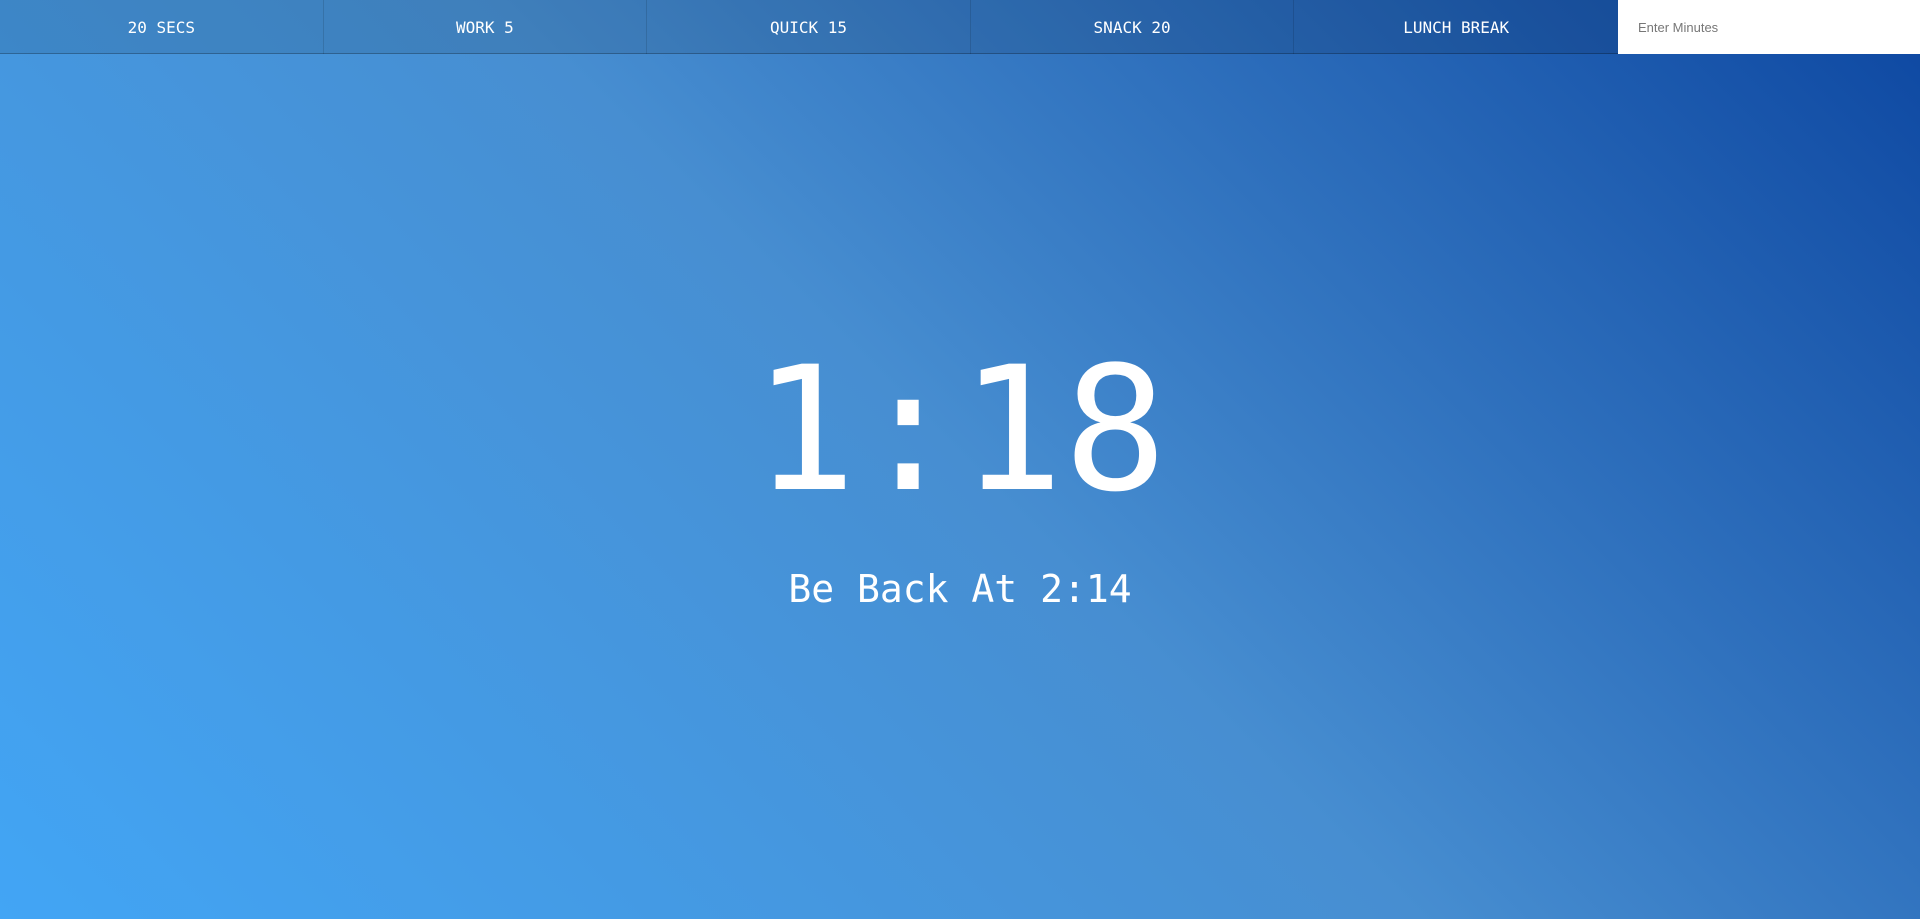 This screenshot has width=1920, height=919. Describe the element at coordinates (1456, 27) in the screenshot. I see `timer-button-lunch-break: Lunch Break` at that location.